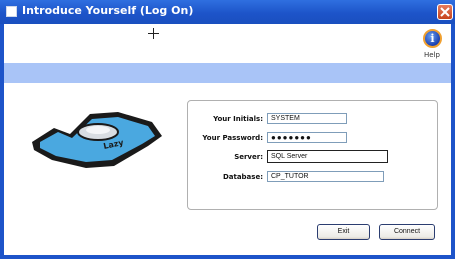 The width and height of the screenshot is (455, 259). Describe the element at coordinates (407, 232) in the screenshot. I see `connect-button: Connect` at that location.